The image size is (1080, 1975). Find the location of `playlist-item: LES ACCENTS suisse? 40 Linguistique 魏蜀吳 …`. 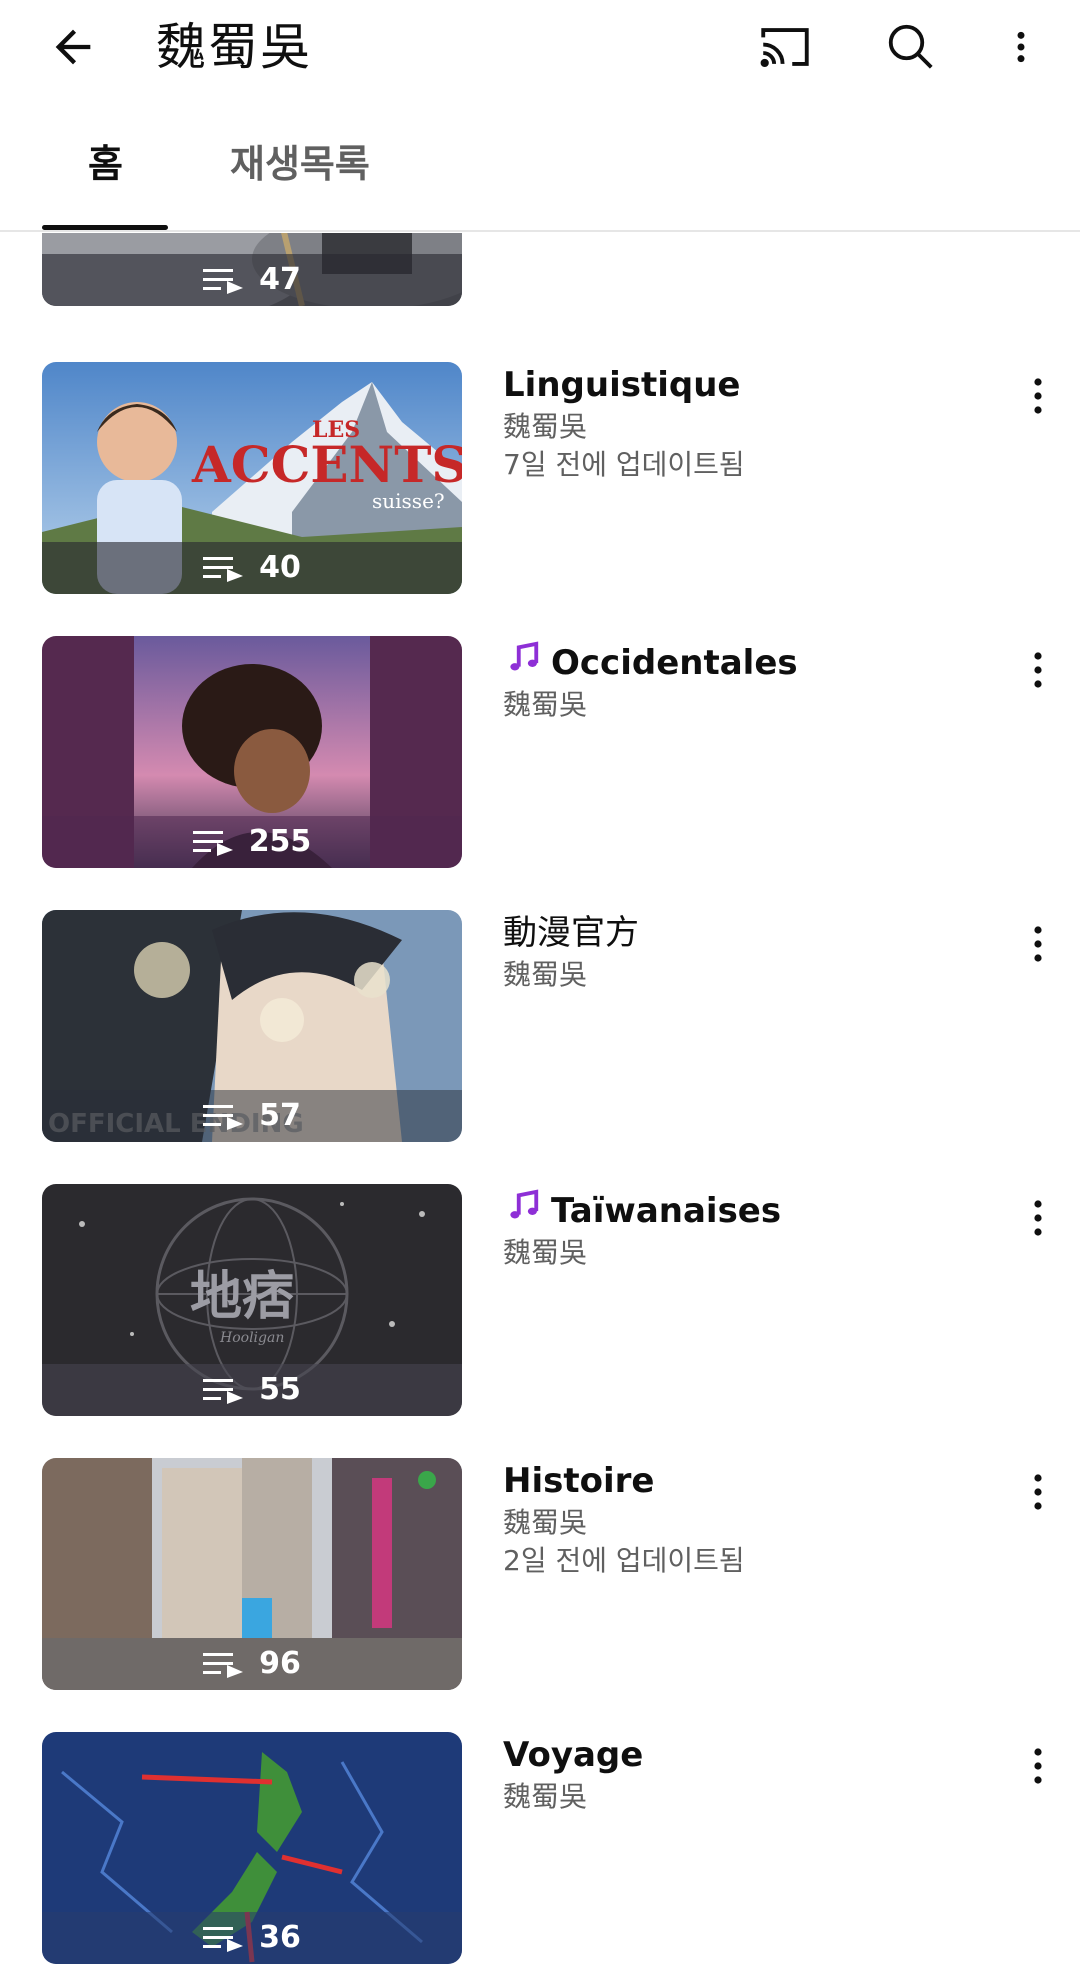

playlist-item: LES ACCENTS suisse? 40 Linguistique 魏蜀吳 … is located at coordinates (540, 478).